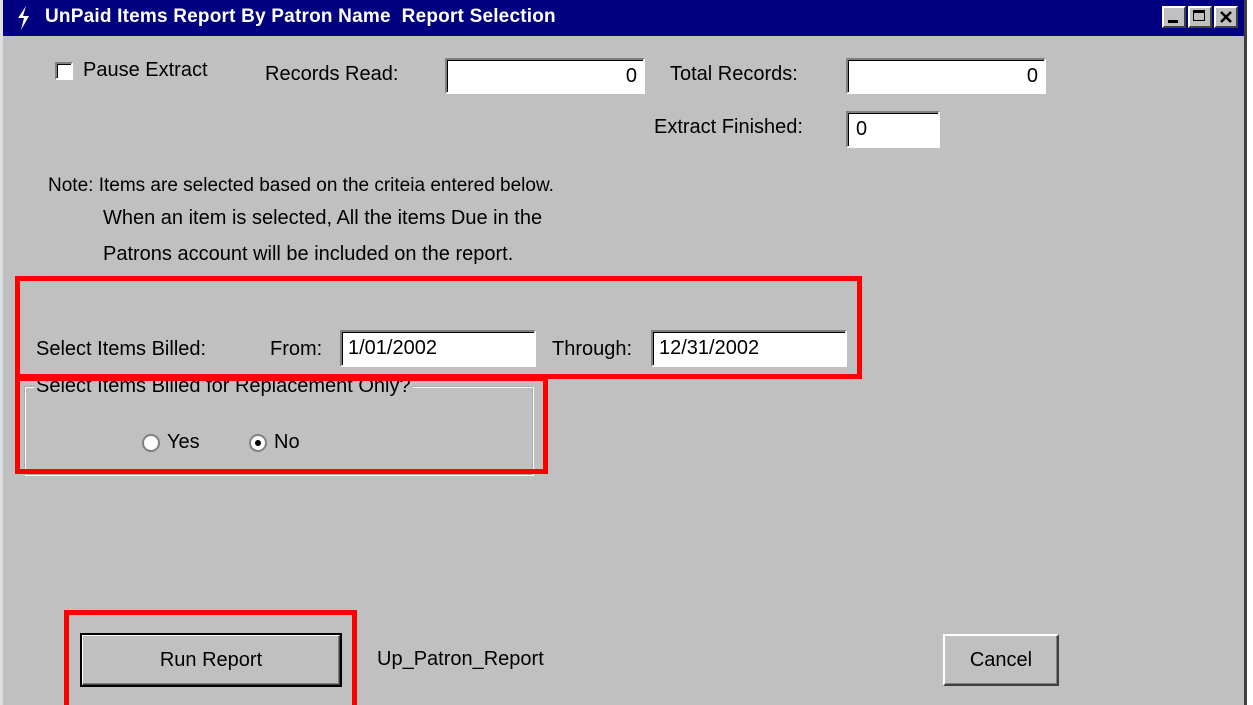  I want to click on records-read-field: 0, so click(545, 76).